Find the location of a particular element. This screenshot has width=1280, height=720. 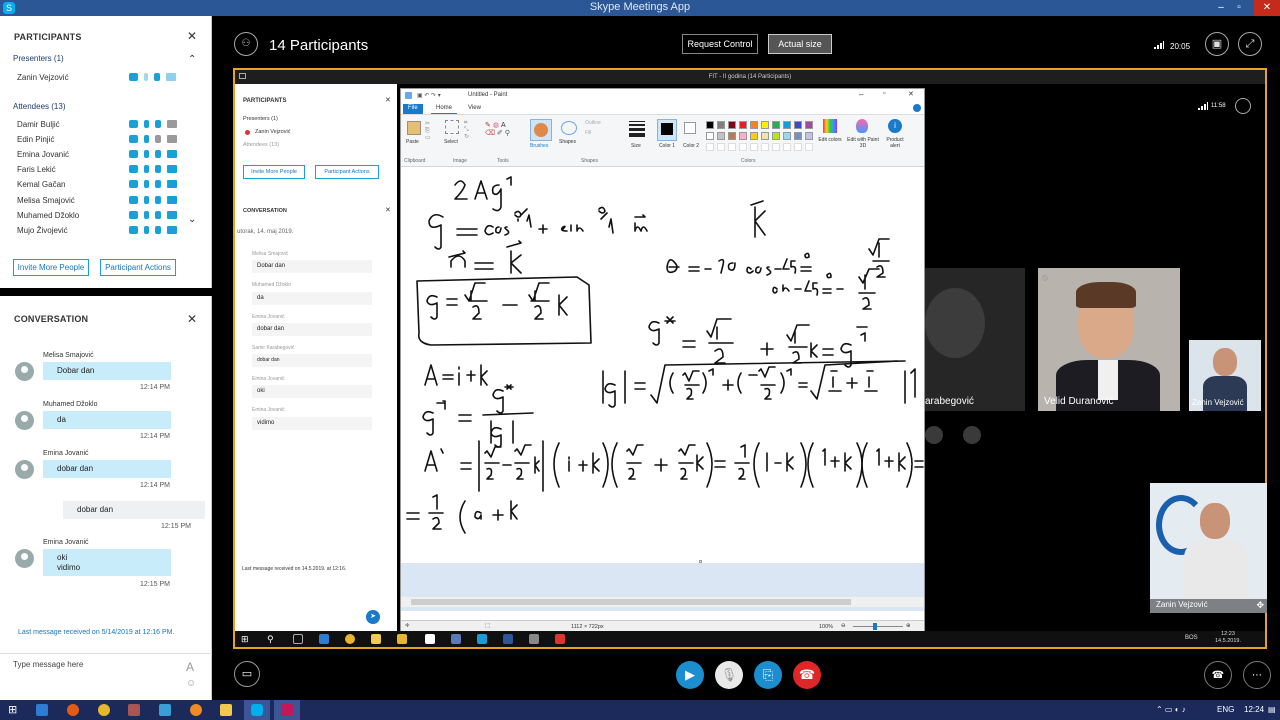

layout-icon: ▣ is located at coordinates (1217, 44).